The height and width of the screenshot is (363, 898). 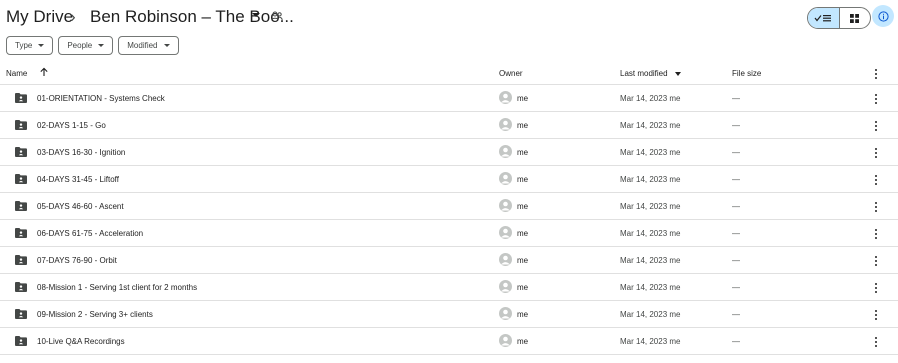 I want to click on row-file-name: 02-DAYS 1-15 - Go, so click(x=71, y=125).